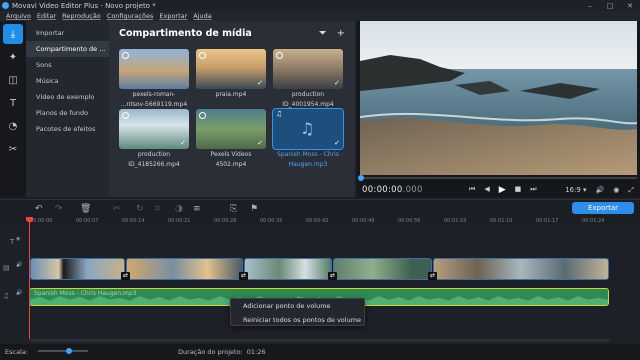 The image size is (640, 360). Describe the element at coordinates (518, 190) in the screenshot. I see `stop-icon: ■` at that location.